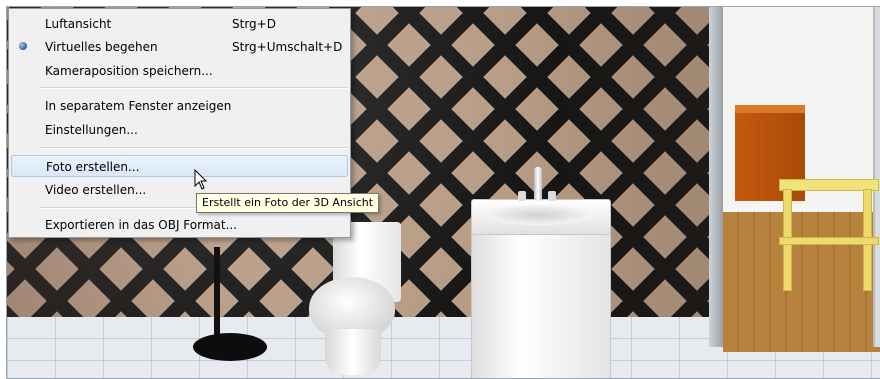 Image resolution: width=880 pixels, height=379 pixels. Describe the element at coordinates (217, 297) in the screenshot. I see `lamp-pole` at that location.